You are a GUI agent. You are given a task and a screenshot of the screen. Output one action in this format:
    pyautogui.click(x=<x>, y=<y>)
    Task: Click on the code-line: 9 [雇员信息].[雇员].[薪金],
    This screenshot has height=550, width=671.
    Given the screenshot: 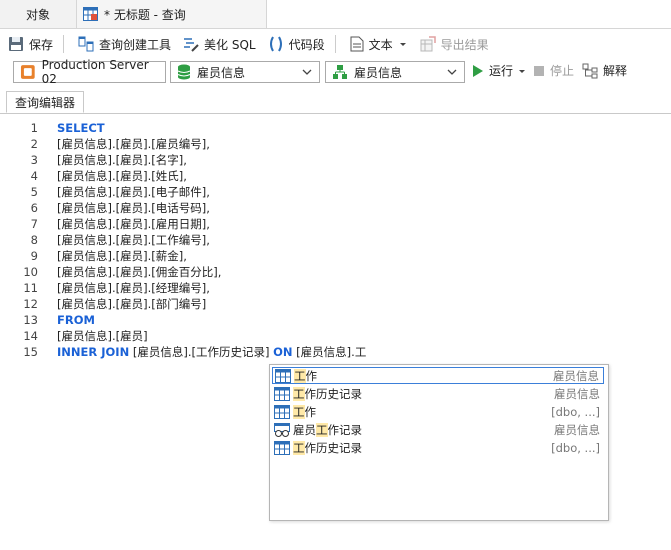 What is the action you would take?
    pyautogui.click(x=330, y=256)
    